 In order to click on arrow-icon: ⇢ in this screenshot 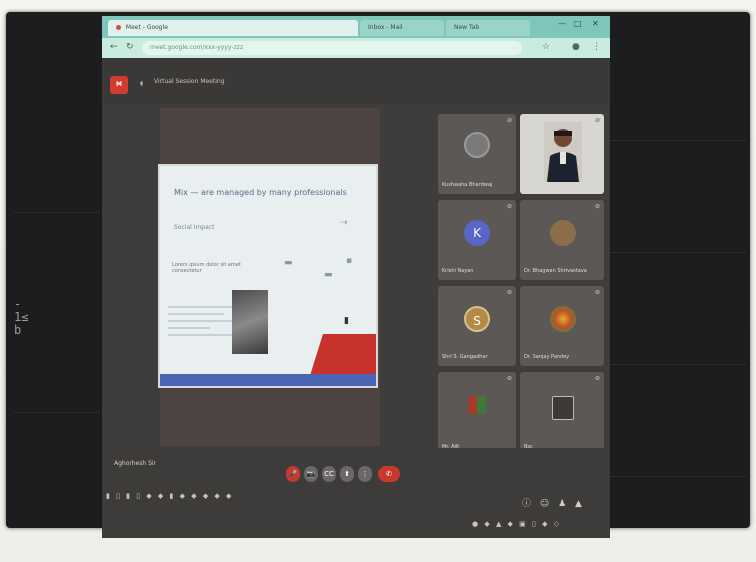, I will do `click(344, 223)`.